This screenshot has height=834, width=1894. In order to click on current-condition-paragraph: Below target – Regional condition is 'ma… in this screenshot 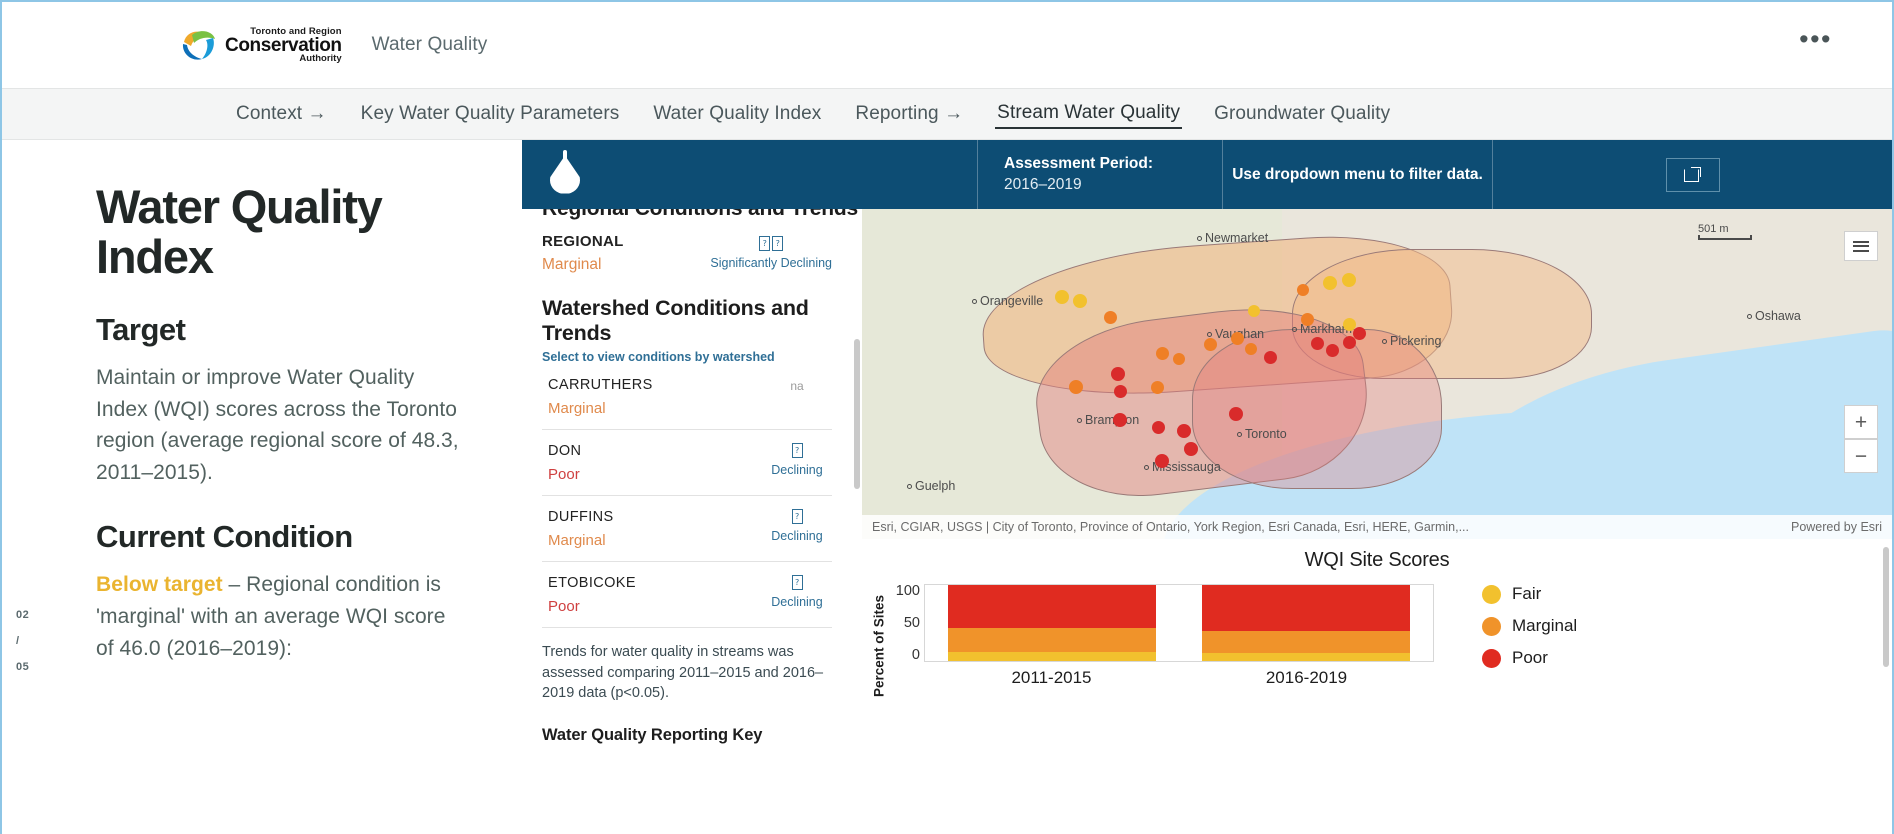, I will do `click(281, 617)`.